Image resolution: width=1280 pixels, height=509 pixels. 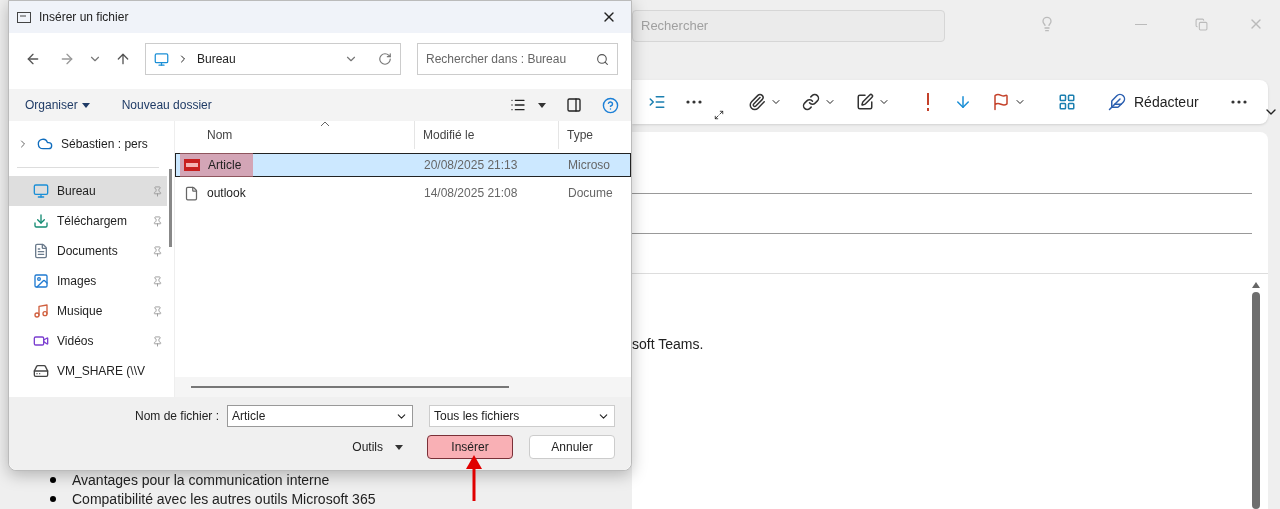 I want to click on cancel-button: Annuler, so click(x=572, y=447).